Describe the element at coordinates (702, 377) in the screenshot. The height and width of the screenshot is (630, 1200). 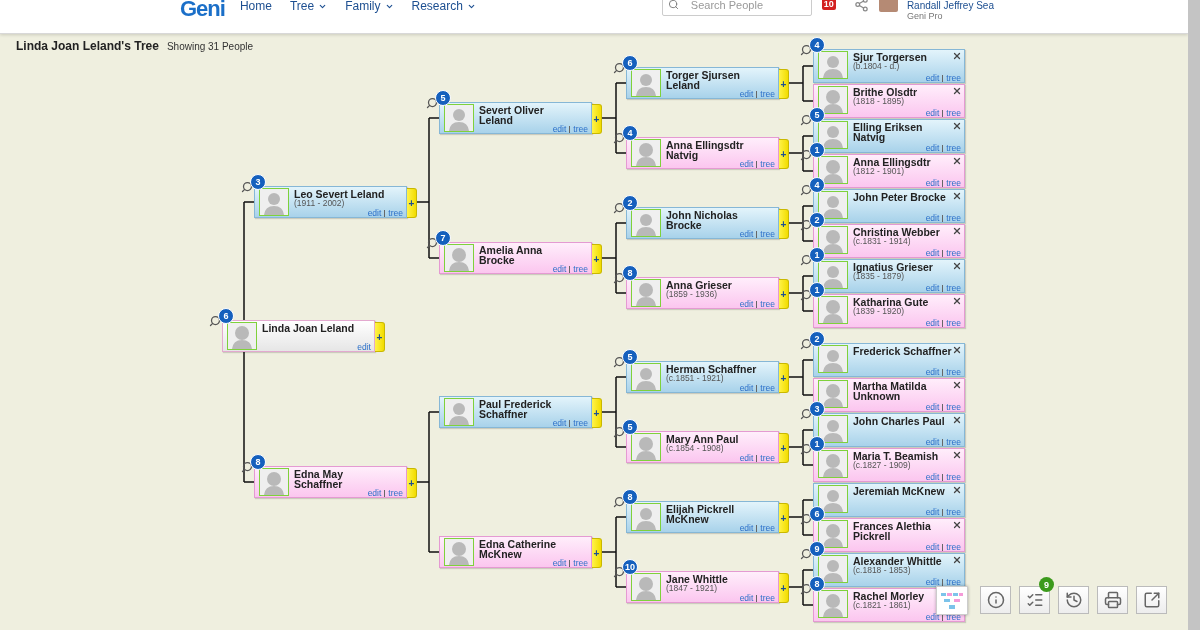
I see `person-card: Herman Schaffner (c.1851 - 1921) edit tree` at that location.